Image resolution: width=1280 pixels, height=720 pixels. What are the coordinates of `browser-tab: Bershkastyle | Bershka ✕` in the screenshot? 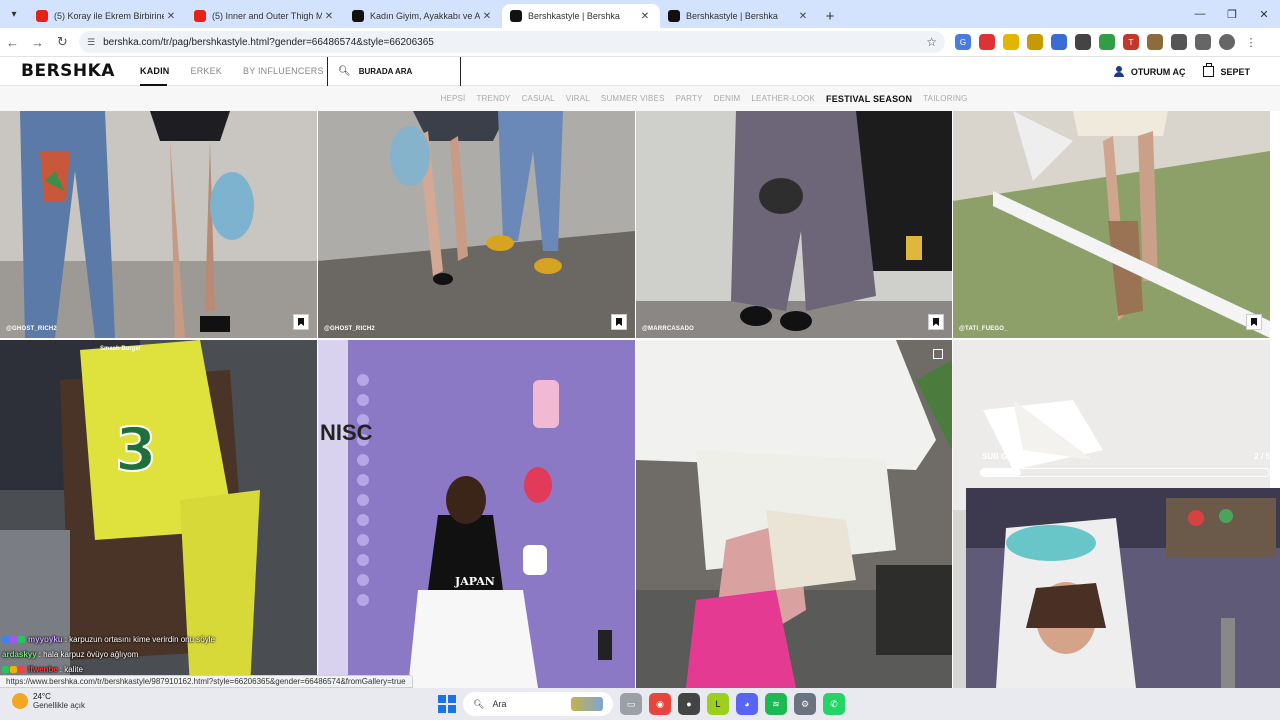 It's located at (739, 16).